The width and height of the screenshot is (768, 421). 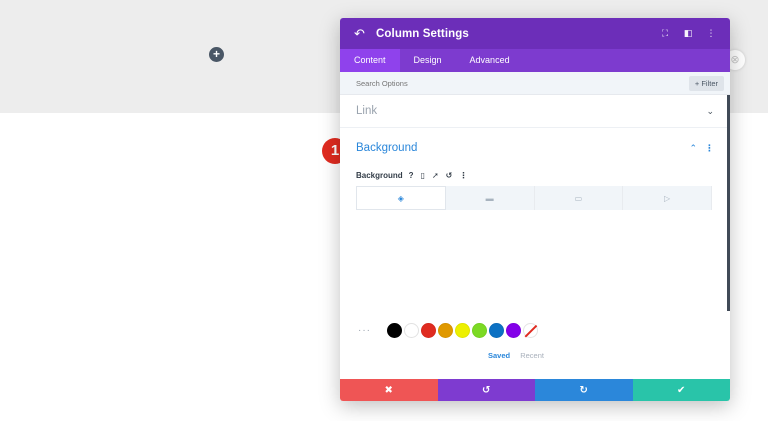 I want to click on more-colors-icon: ···, so click(x=364, y=330).